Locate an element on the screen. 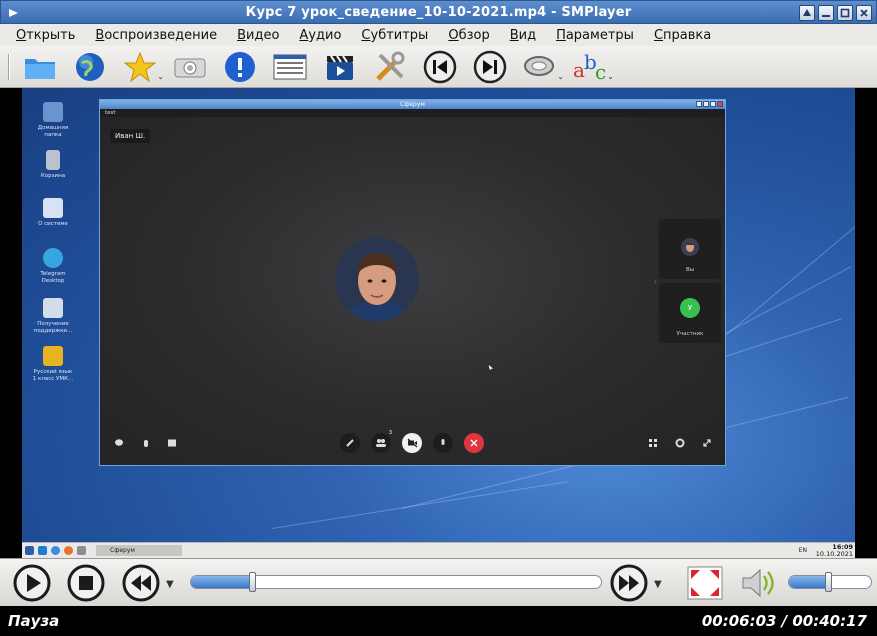 The image size is (877, 636). menu-item-0: Открыть is located at coordinates (45, 35).